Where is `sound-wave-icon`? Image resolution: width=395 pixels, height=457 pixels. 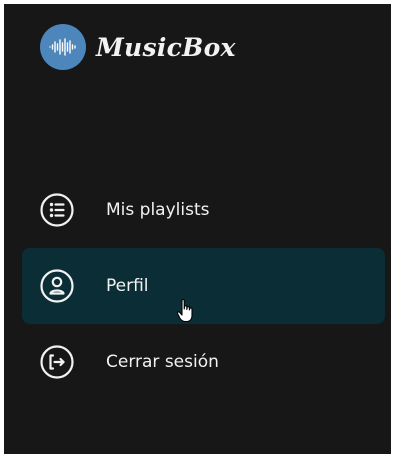
sound-wave-icon is located at coordinates (62, 47).